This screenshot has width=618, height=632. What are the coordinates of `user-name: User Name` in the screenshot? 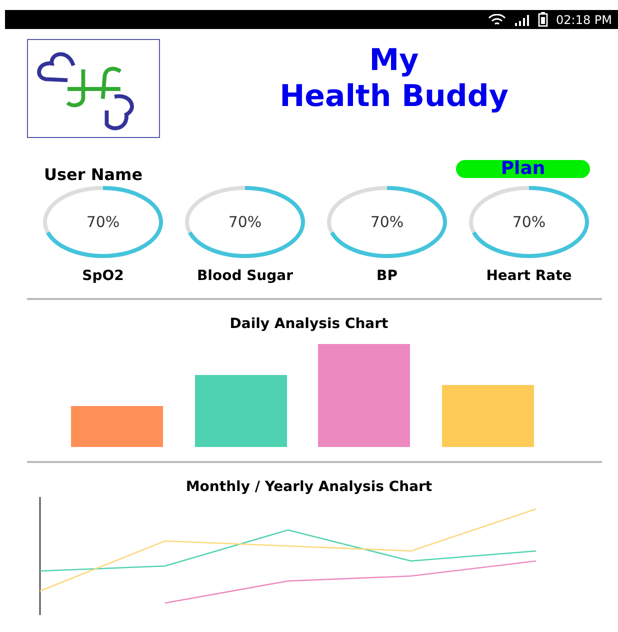 It's located at (93, 174).